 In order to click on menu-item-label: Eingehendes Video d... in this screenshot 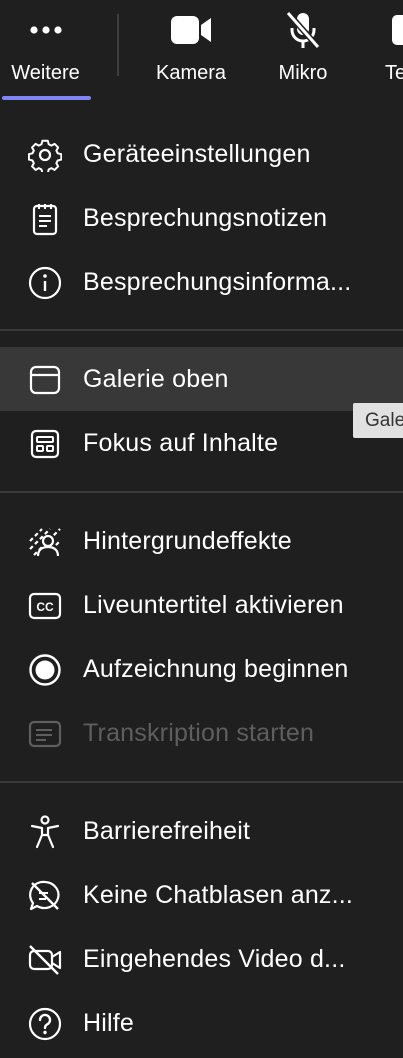, I will do `click(214, 959)`.